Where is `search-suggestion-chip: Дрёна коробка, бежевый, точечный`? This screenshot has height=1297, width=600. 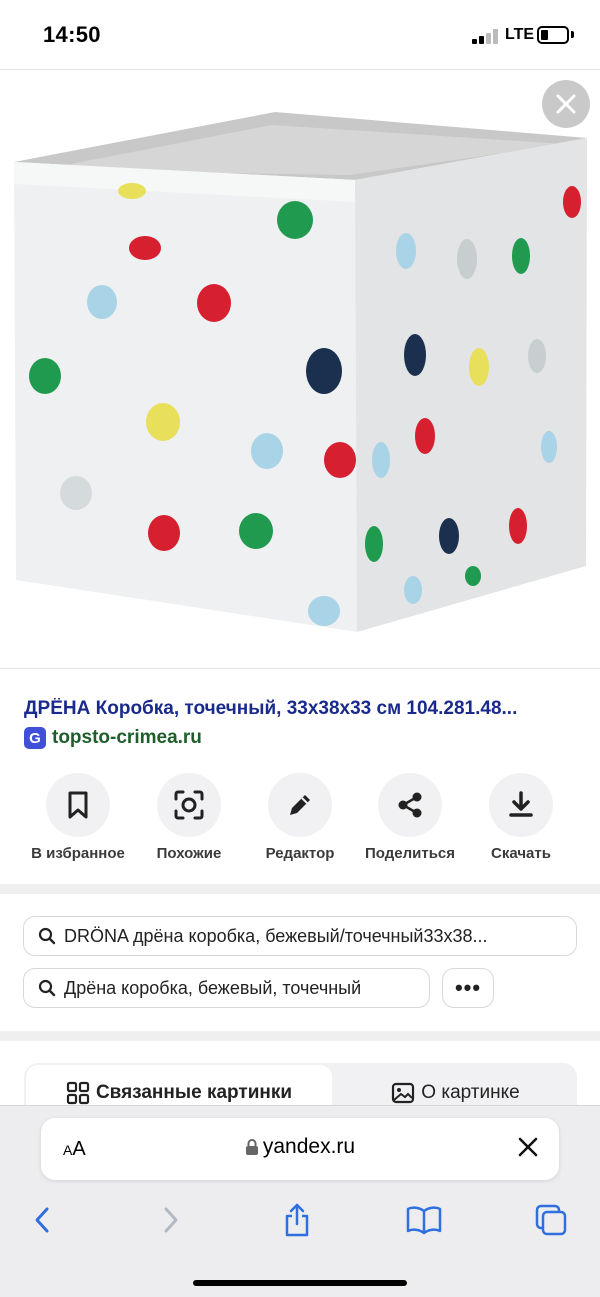
search-suggestion-chip: Дрёна коробка, бежевый, точечный is located at coordinates (226, 988).